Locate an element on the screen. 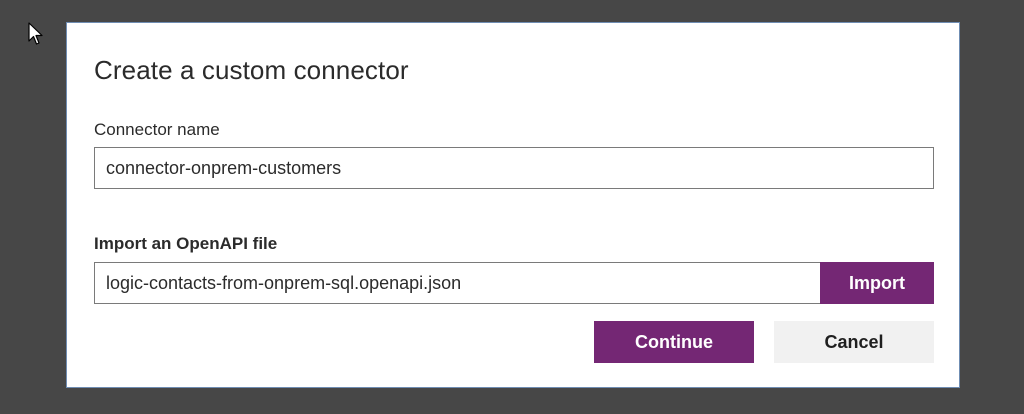 Image resolution: width=1024 pixels, height=414 pixels. continue-button: Continue is located at coordinates (674, 342).